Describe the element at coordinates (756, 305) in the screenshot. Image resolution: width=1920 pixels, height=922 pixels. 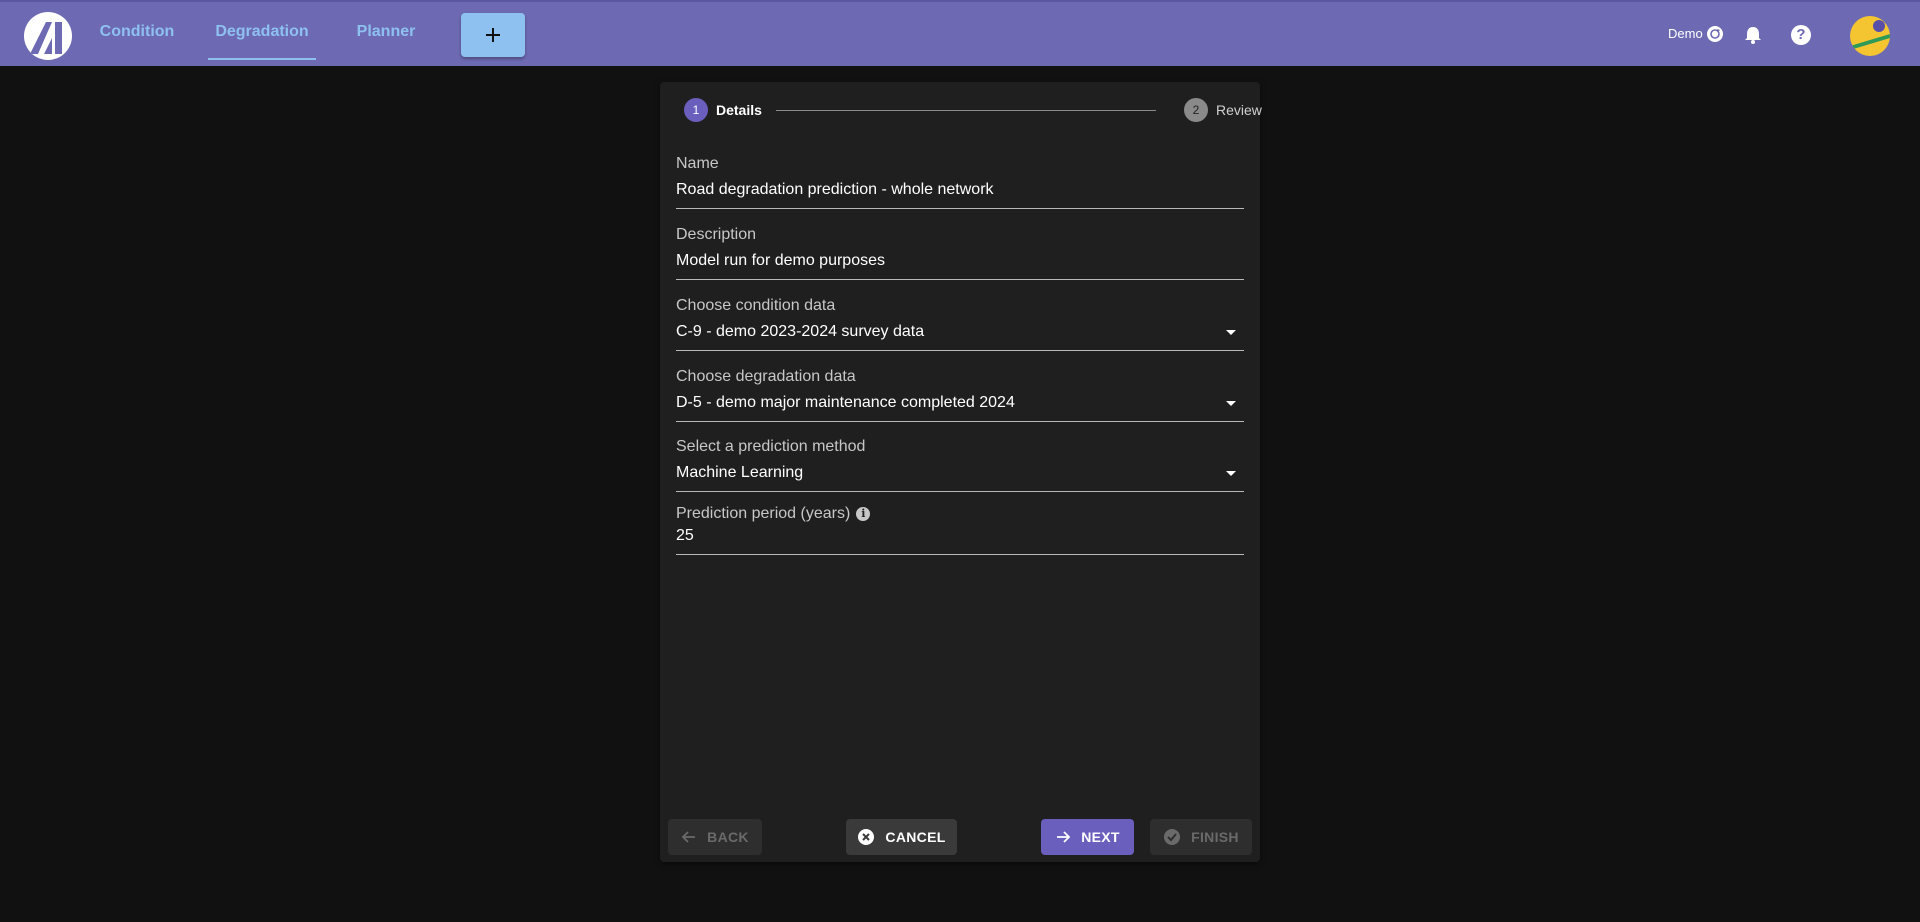
I see `condition-data-label: Choose condition data` at that location.